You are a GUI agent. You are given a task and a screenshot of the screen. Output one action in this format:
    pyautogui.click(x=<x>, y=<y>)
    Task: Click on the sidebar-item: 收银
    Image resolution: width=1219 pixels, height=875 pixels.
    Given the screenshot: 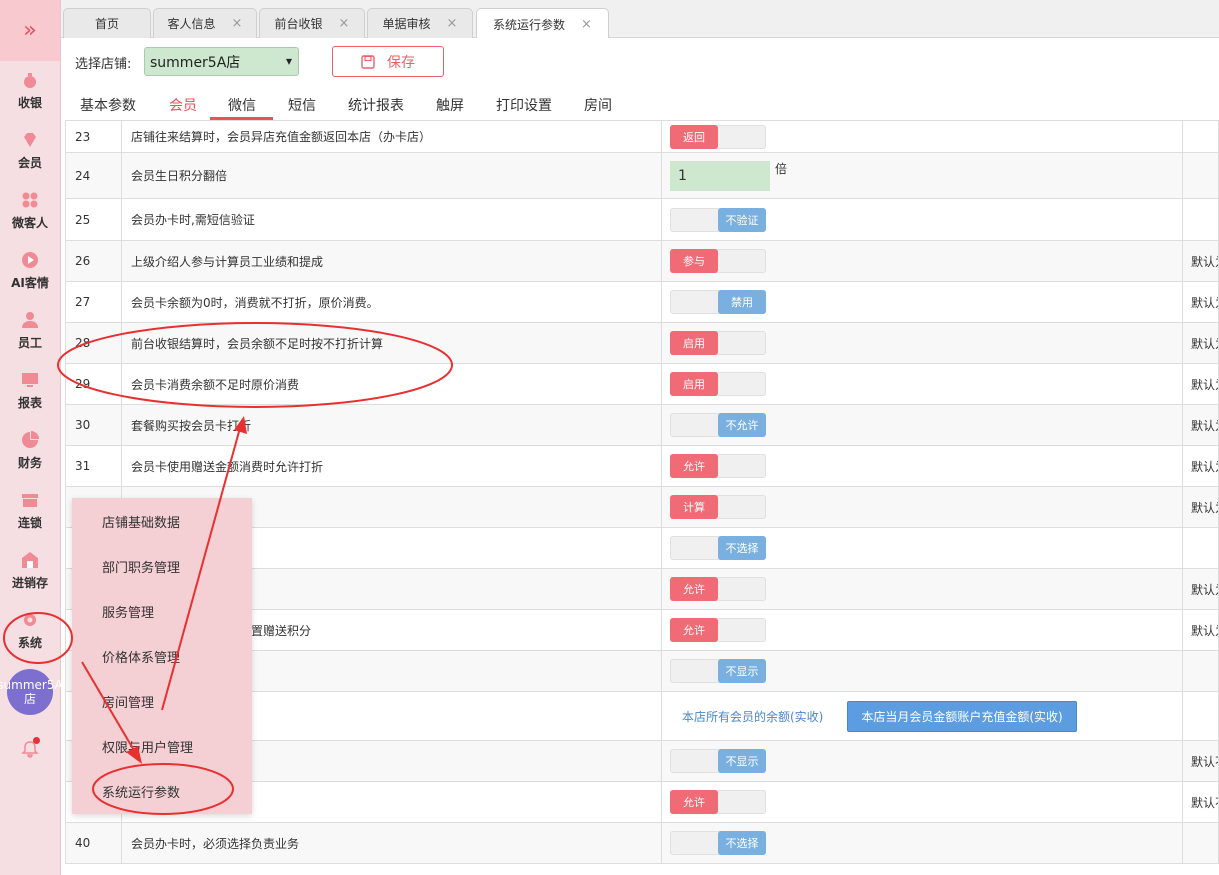 What is the action you would take?
    pyautogui.click(x=30, y=91)
    